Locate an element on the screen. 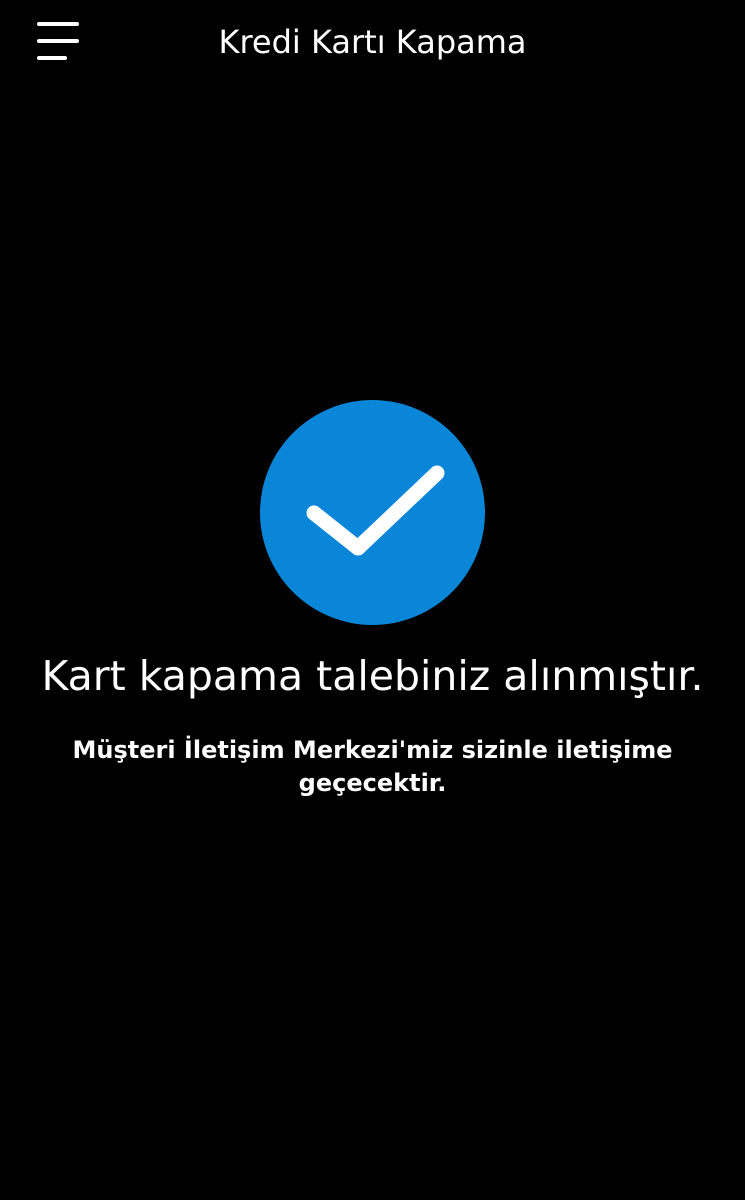  menu-button is located at coordinates (58, 42).